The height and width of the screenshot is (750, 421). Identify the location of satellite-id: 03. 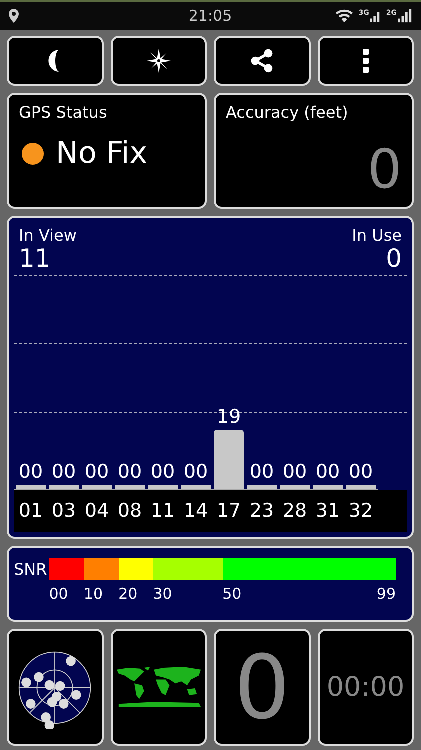
(64, 511).